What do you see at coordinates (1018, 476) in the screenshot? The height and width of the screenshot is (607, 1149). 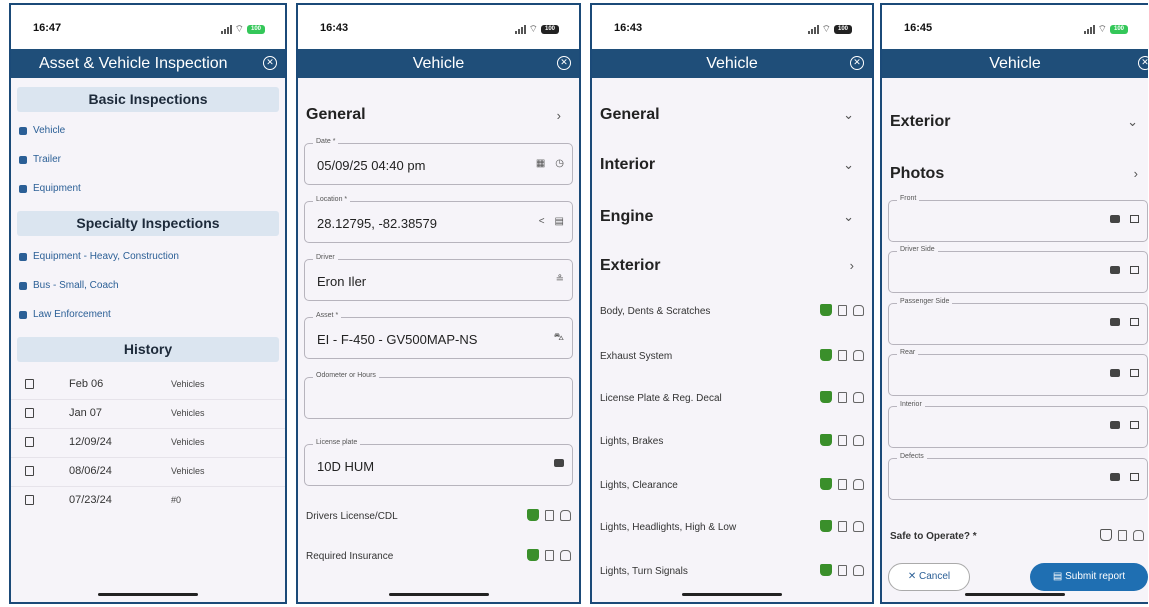 I see `photo-field-defects: Defects` at bounding box center [1018, 476].